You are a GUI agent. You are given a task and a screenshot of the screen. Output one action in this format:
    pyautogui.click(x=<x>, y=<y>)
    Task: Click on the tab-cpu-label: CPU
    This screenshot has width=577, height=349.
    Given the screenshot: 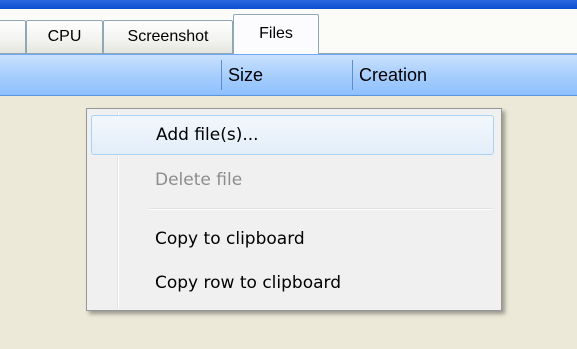 What is the action you would take?
    pyautogui.click(x=64, y=36)
    